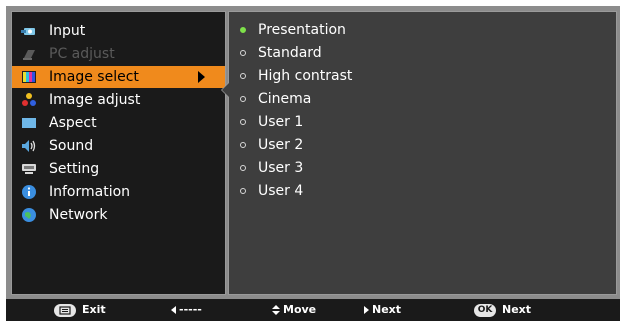  I want to click on option-standard: Standard, so click(422, 53).